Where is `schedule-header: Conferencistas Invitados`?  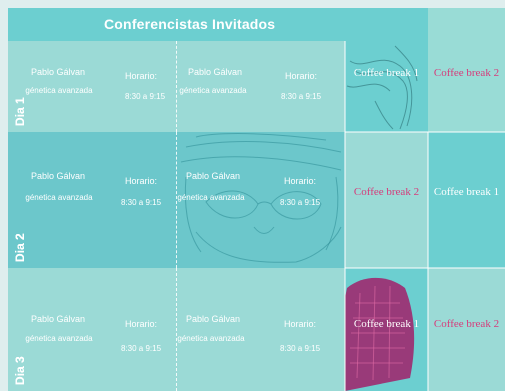 schedule-header: Conferencistas Invitados is located at coordinates (218, 24).